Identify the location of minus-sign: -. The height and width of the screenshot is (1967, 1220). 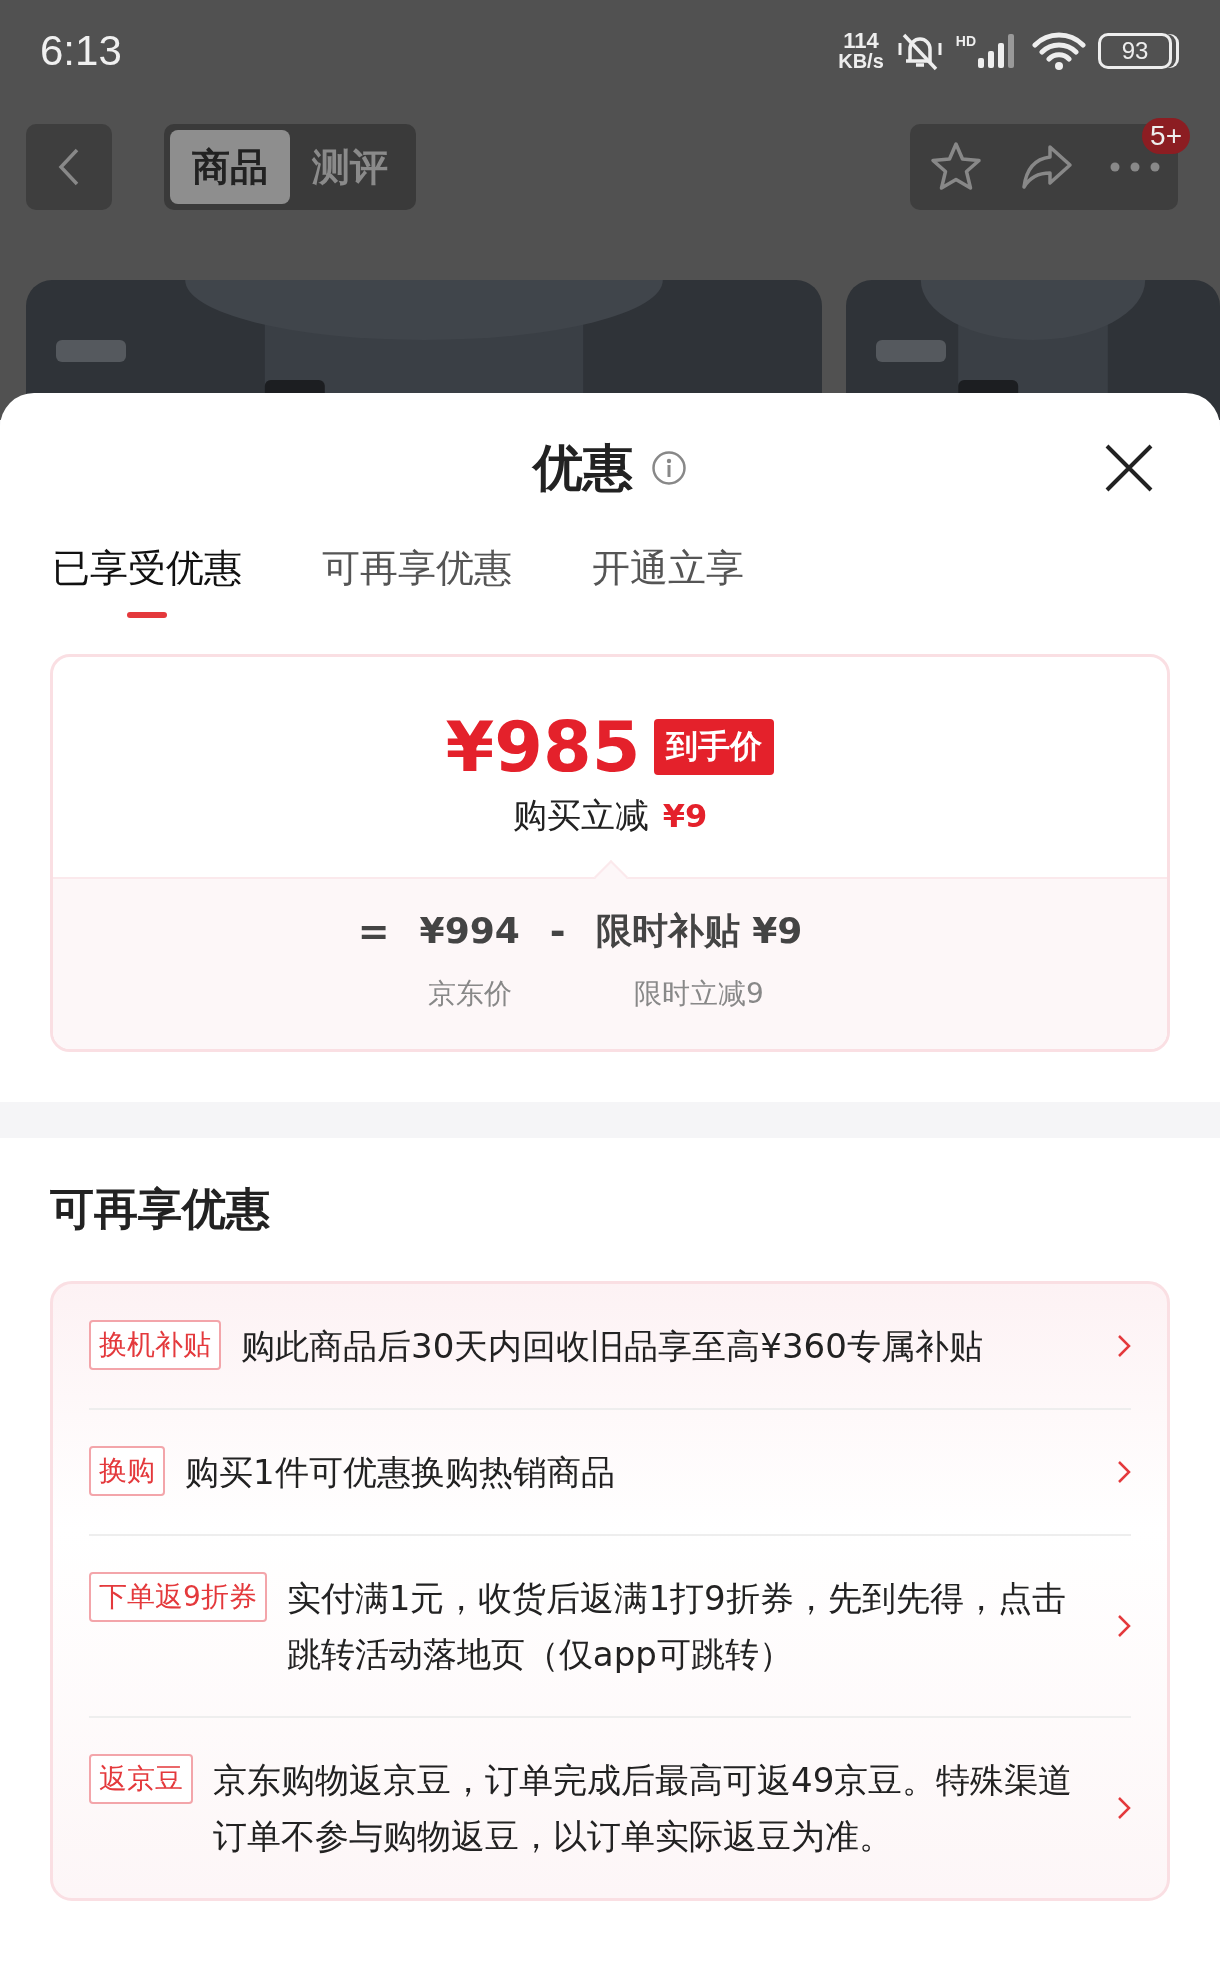
(557, 931).